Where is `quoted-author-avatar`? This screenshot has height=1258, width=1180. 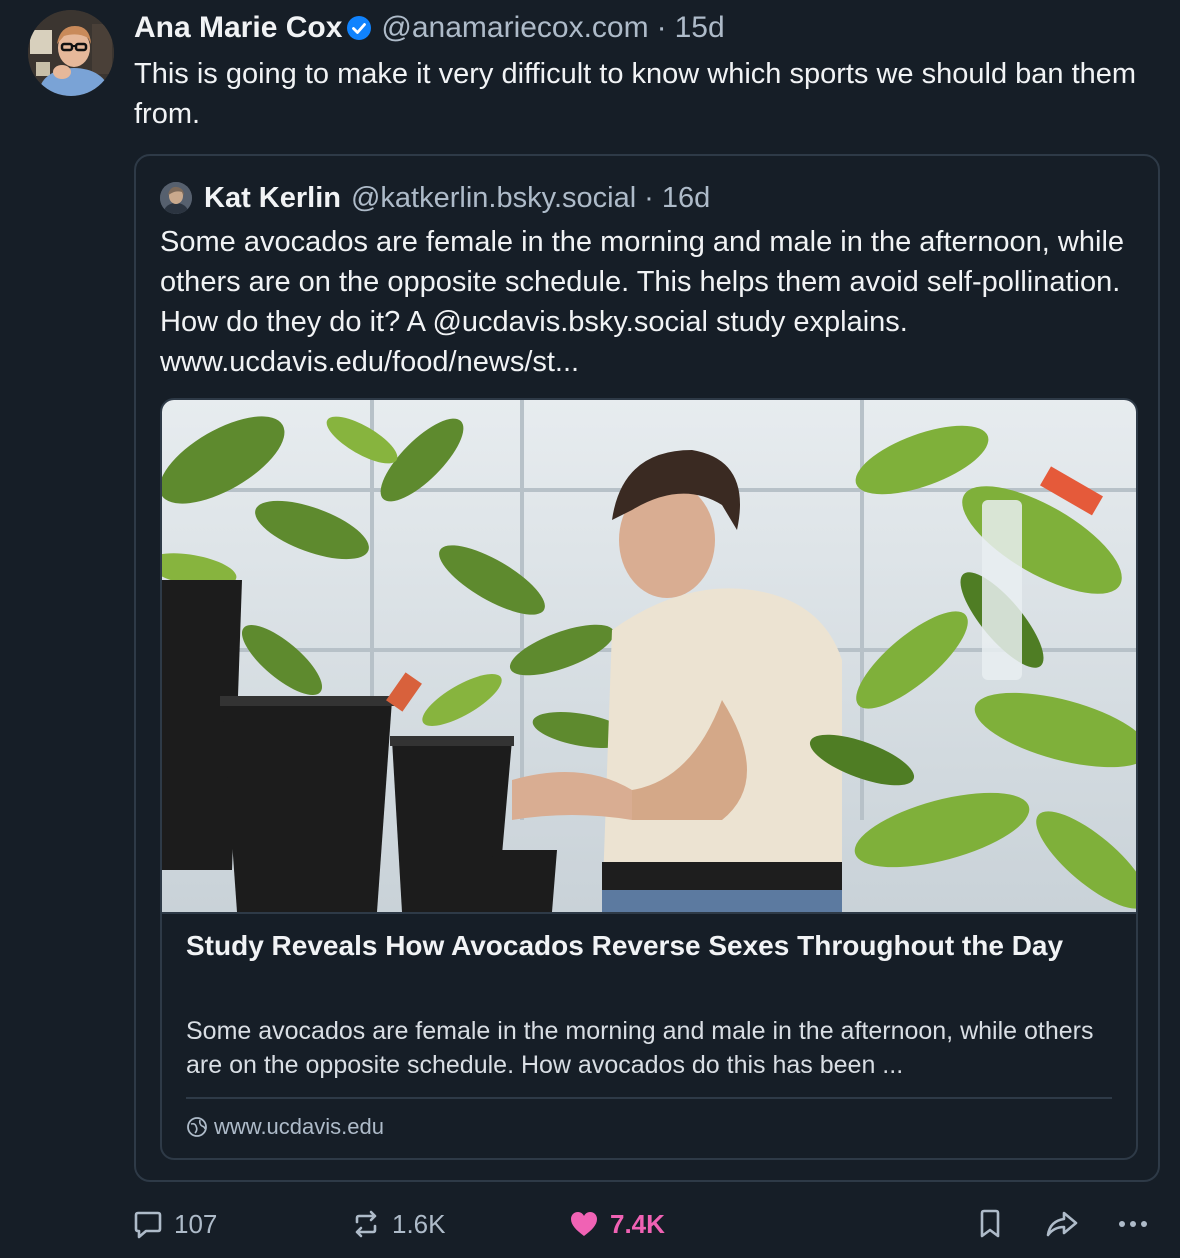 quoted-author-avatar is located at coordinates (176, 198).